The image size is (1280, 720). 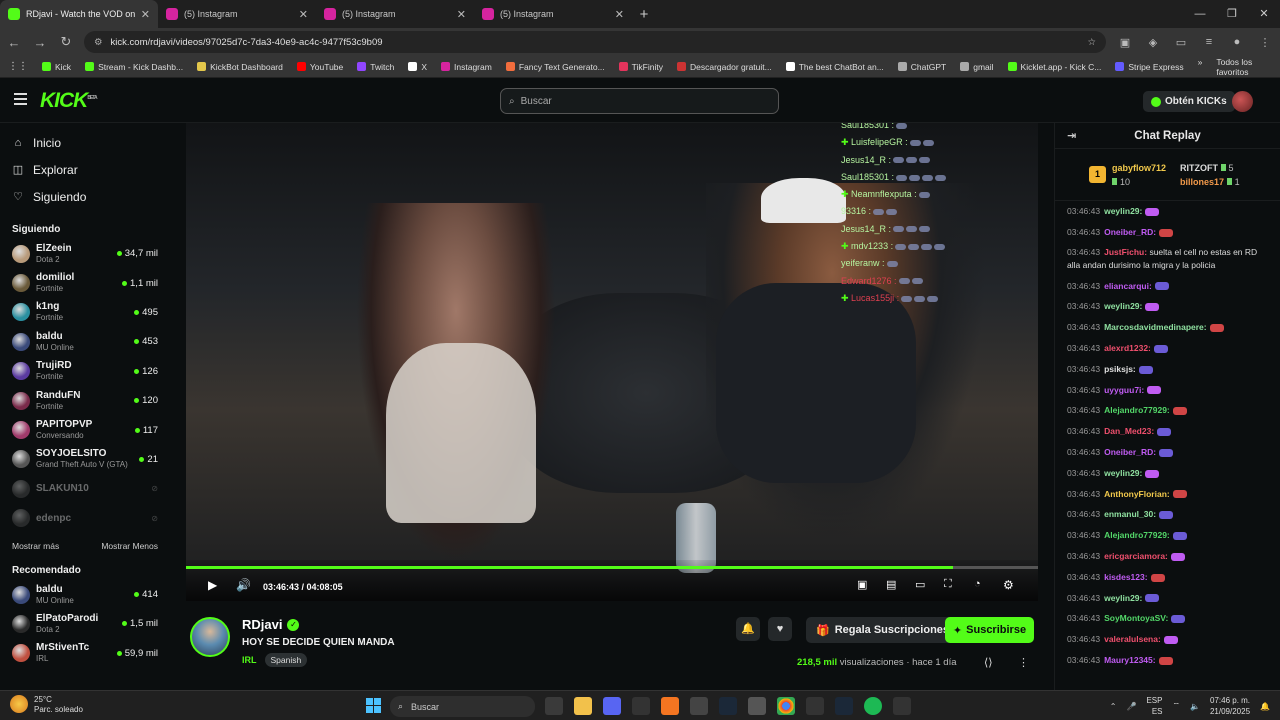 I want to click on chat-username: SoyMontoyaSV:, so click(x=1136, y=618).